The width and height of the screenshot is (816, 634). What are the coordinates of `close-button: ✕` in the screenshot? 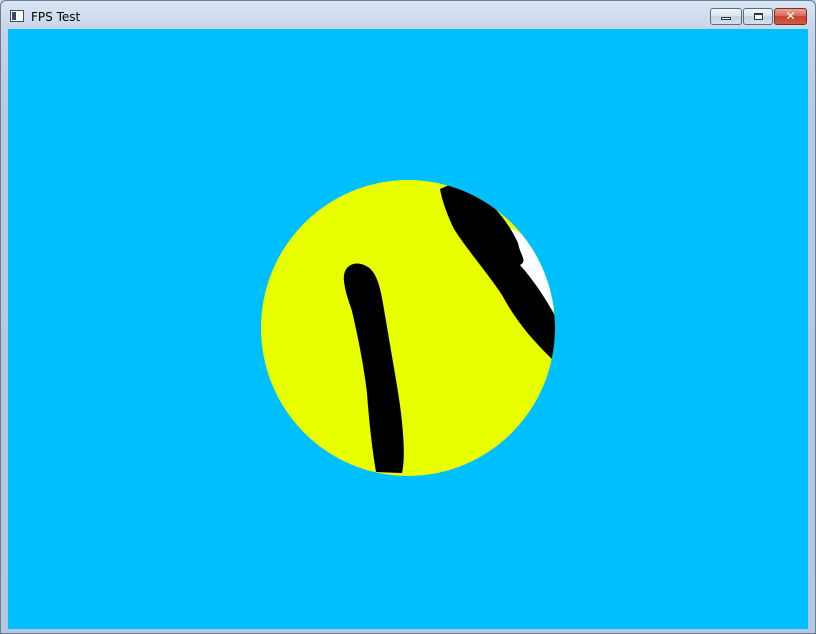 It's located at (790, 16).